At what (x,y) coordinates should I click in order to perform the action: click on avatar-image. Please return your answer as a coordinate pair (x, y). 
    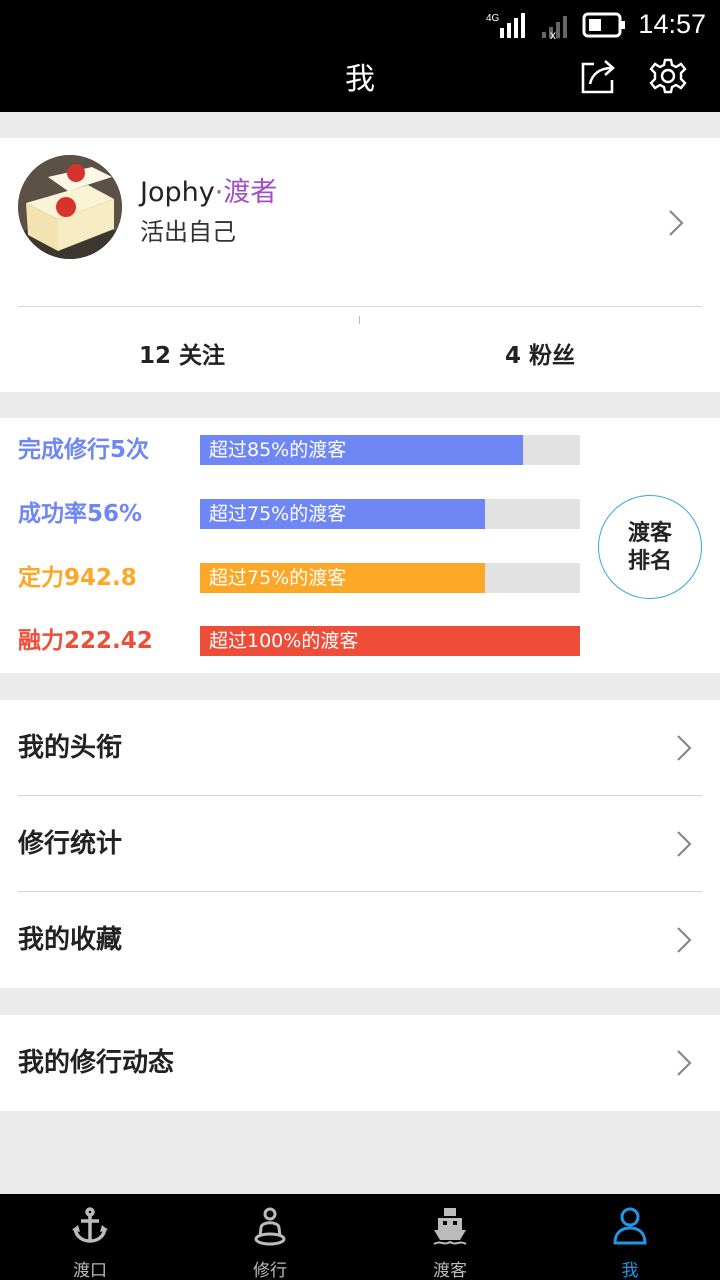
    Looking at the image, I should click on (70, 207).